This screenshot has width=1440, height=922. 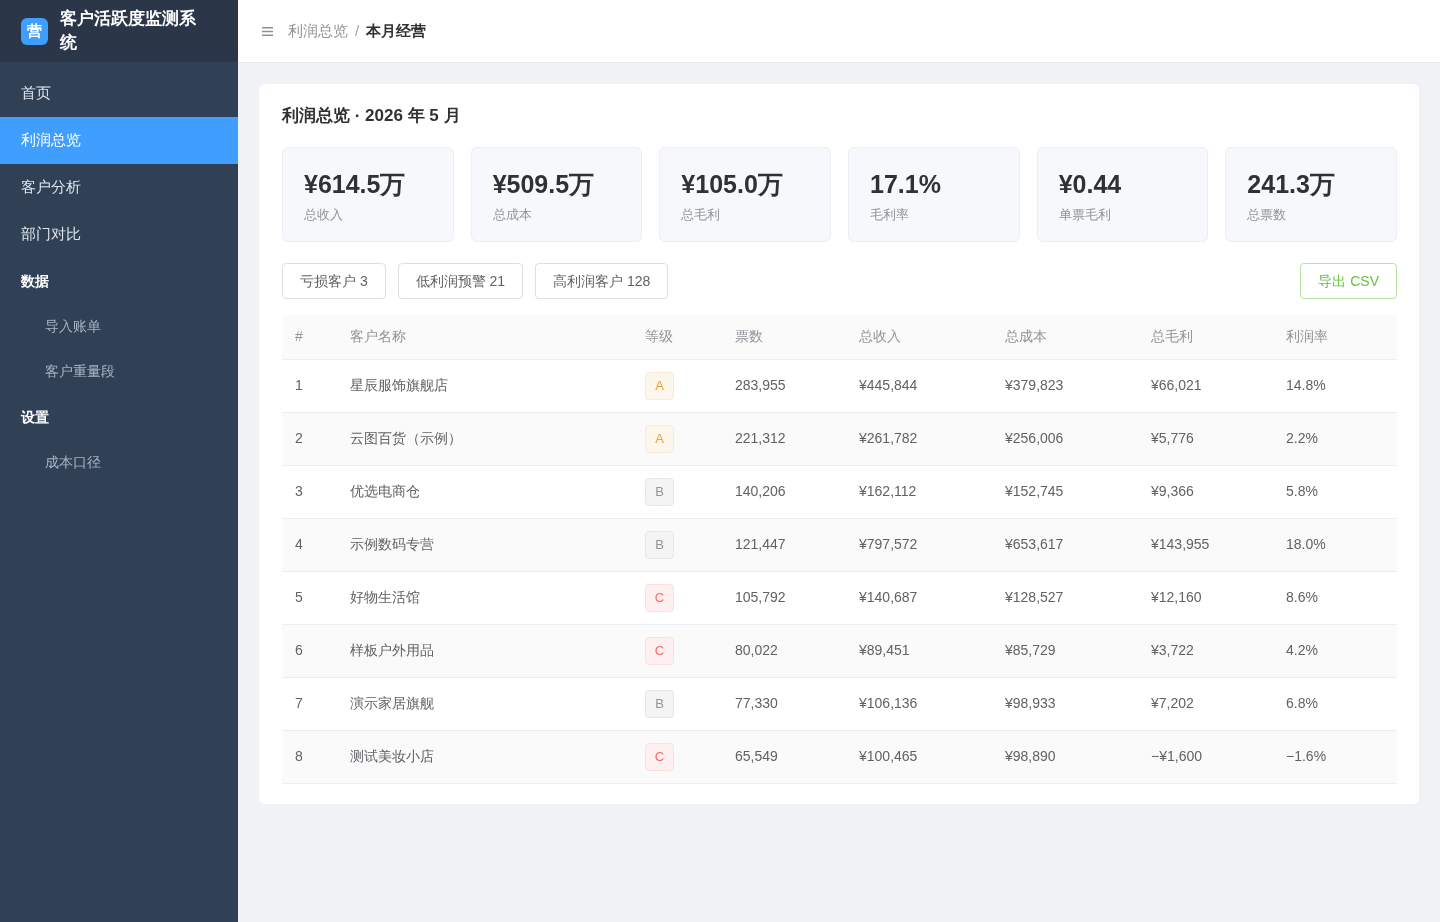 What do you see at coordinates (1026, 336) in the screenshot?
I see `column-header: 总成本` at bounding box center [1026, 336].